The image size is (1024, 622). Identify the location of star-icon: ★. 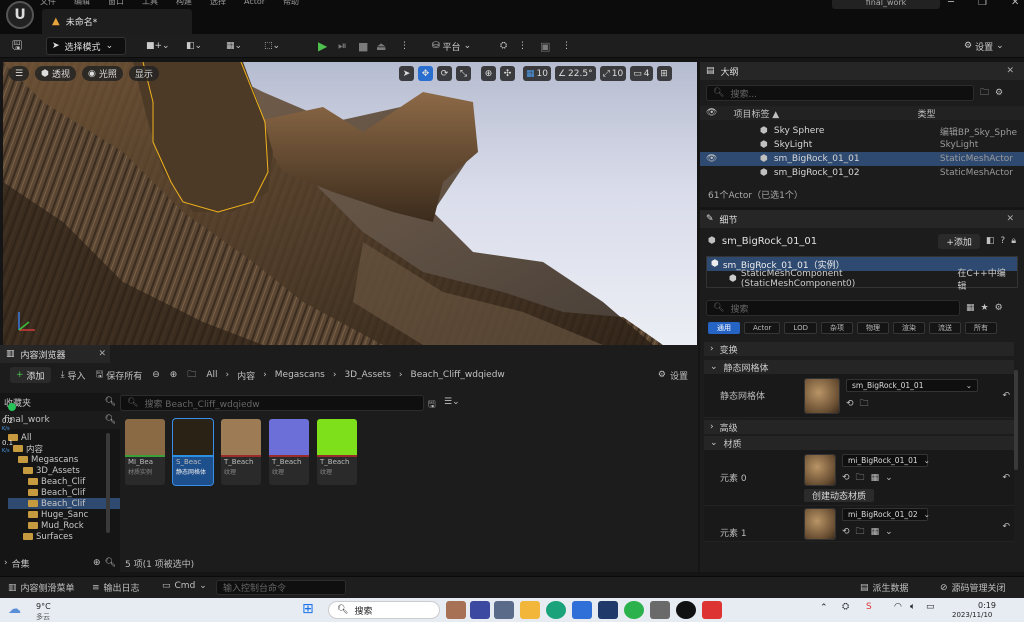
(985, 308).